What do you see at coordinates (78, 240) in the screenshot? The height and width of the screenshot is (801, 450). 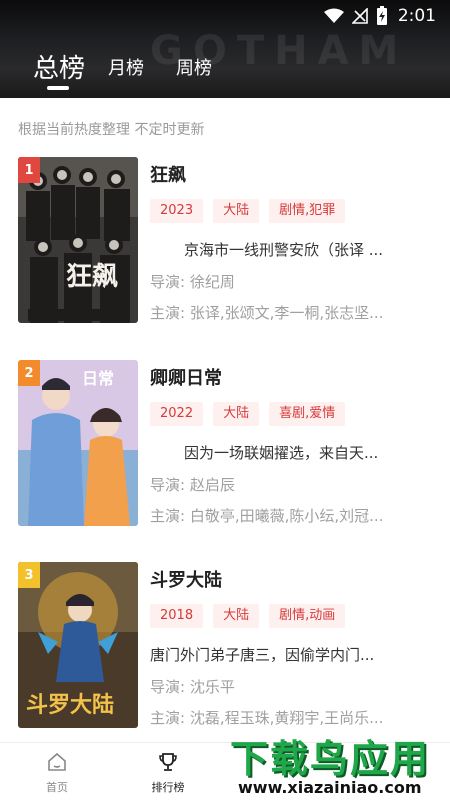 I see `poster-image: 狂飙 1` at bounding box center [78, 240].